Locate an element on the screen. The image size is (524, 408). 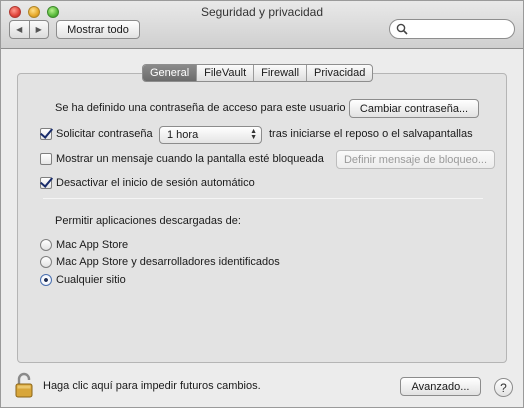
tab-bar: General FileVault Firewall Privacidad is located at coordinates (258, 73).